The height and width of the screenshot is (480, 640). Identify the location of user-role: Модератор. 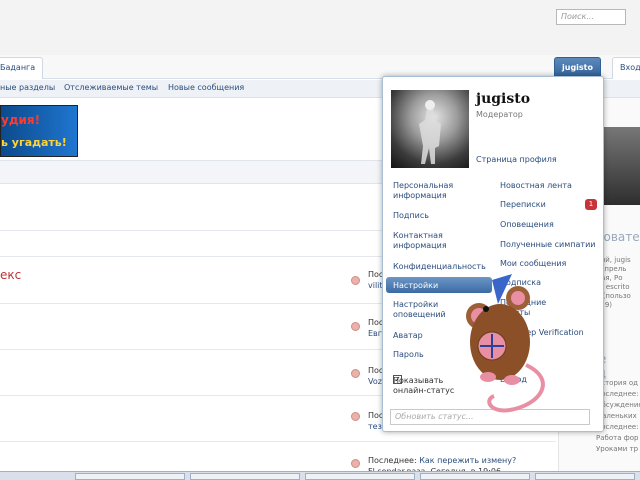
(499, 114).